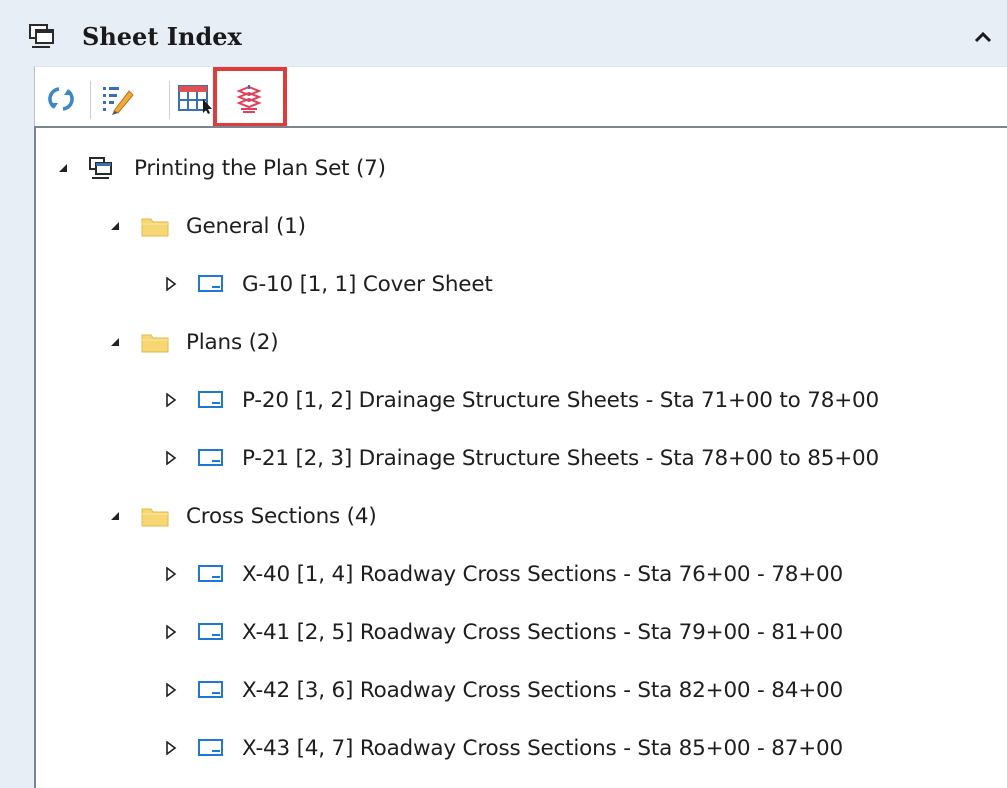 The width and height of the screenshot is (1007, 788). I want to click on toolbar, so click(520, 96).